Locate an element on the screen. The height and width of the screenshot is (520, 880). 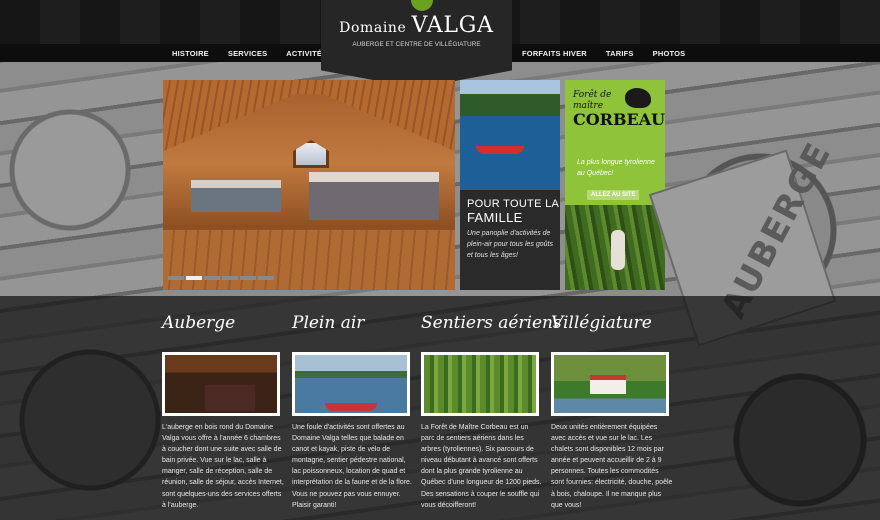
column-title: Villégiature is located at coordinates (612, 326).